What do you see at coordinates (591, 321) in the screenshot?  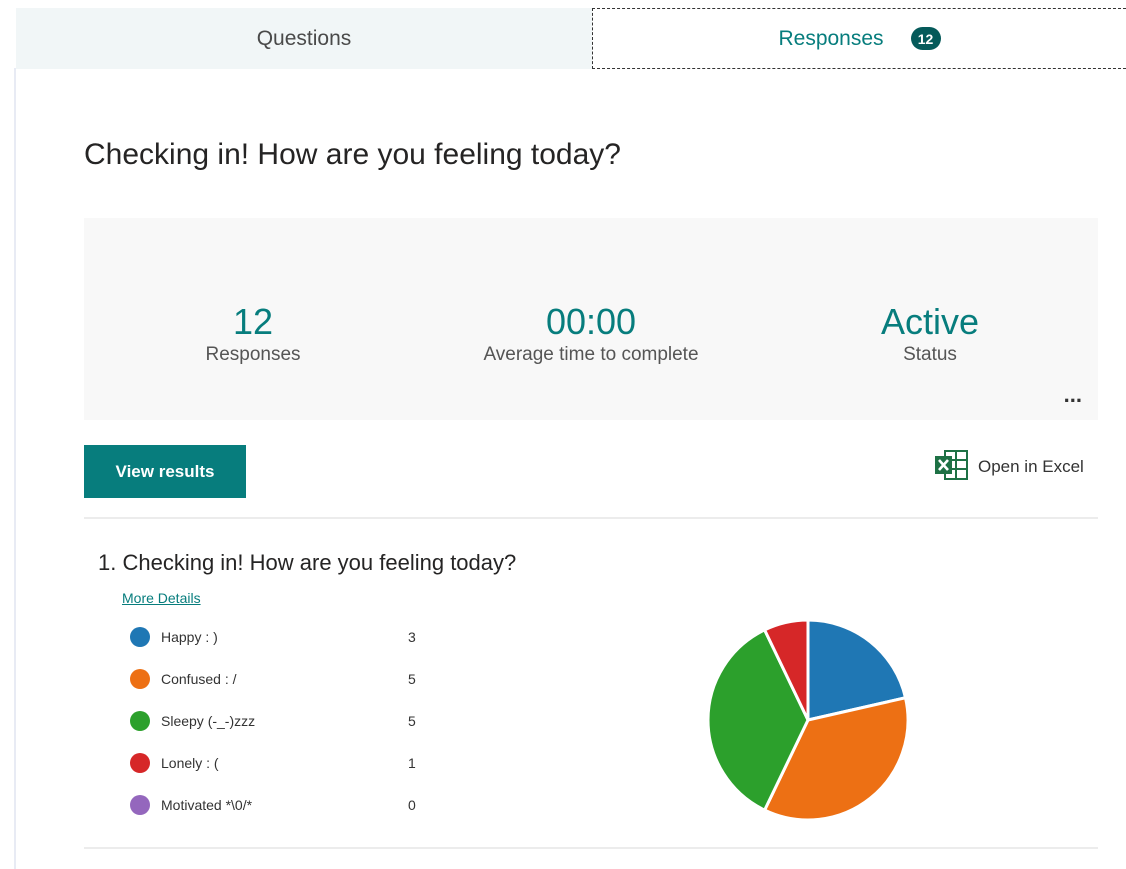 I see `average-time-value: 00:00` at bounding box center [591, 321].